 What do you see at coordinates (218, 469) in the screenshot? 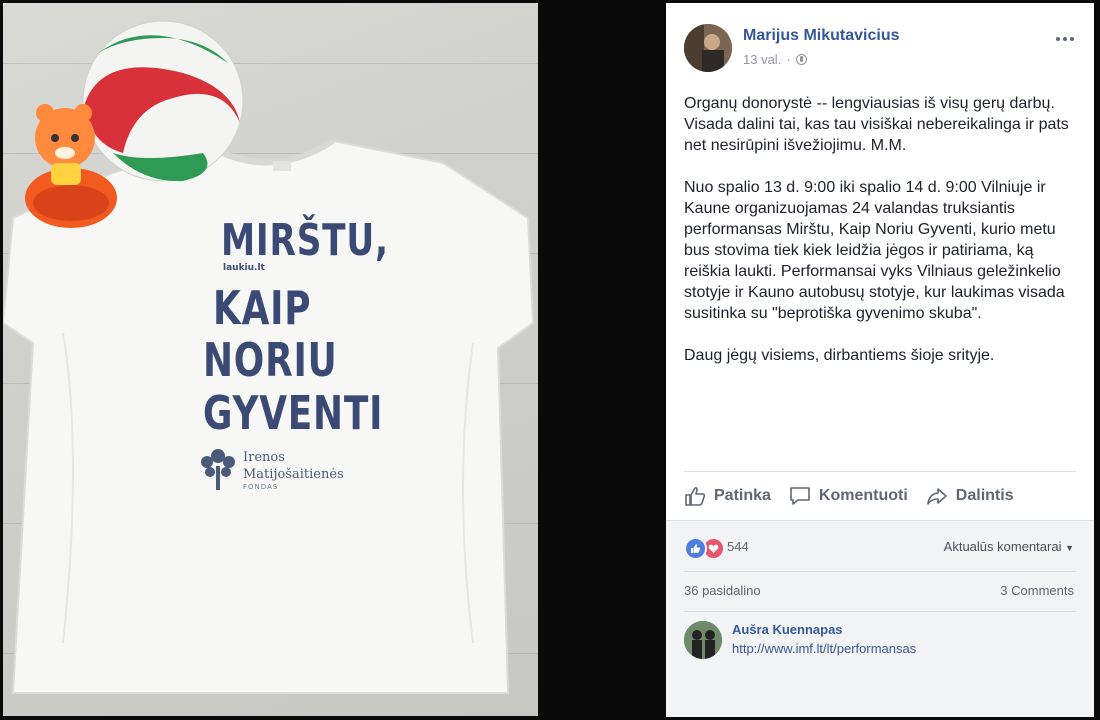
I see `tree-logo-icon` at bounding box center [218, 469].